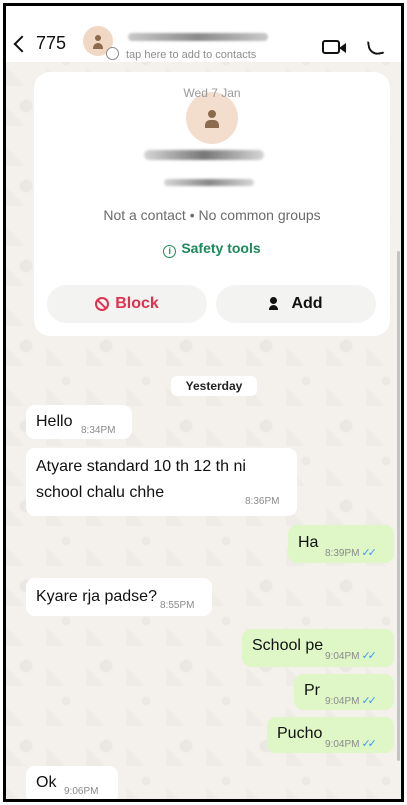 This screenshot has width=407, height=805. I want to click on add-contact-icon, so click(277, 304).